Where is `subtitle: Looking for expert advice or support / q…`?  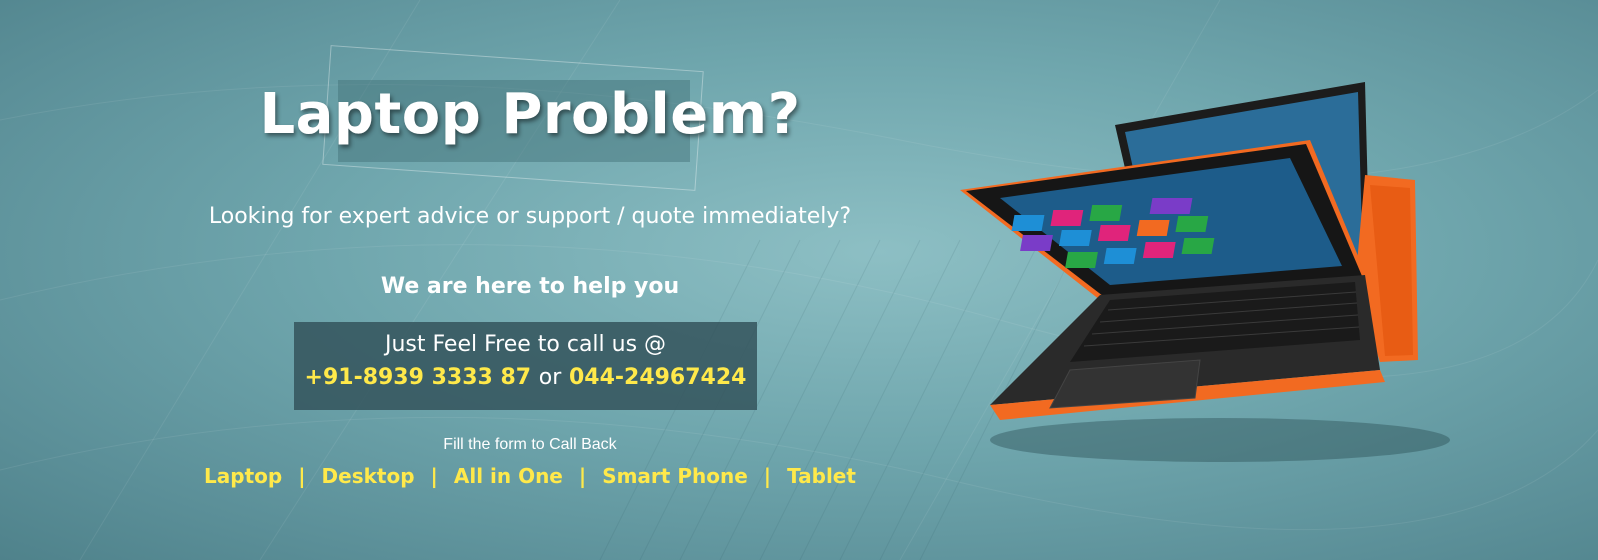 subtitle: Looking for expert advice or support / q… is located at coordinates (530, 216).